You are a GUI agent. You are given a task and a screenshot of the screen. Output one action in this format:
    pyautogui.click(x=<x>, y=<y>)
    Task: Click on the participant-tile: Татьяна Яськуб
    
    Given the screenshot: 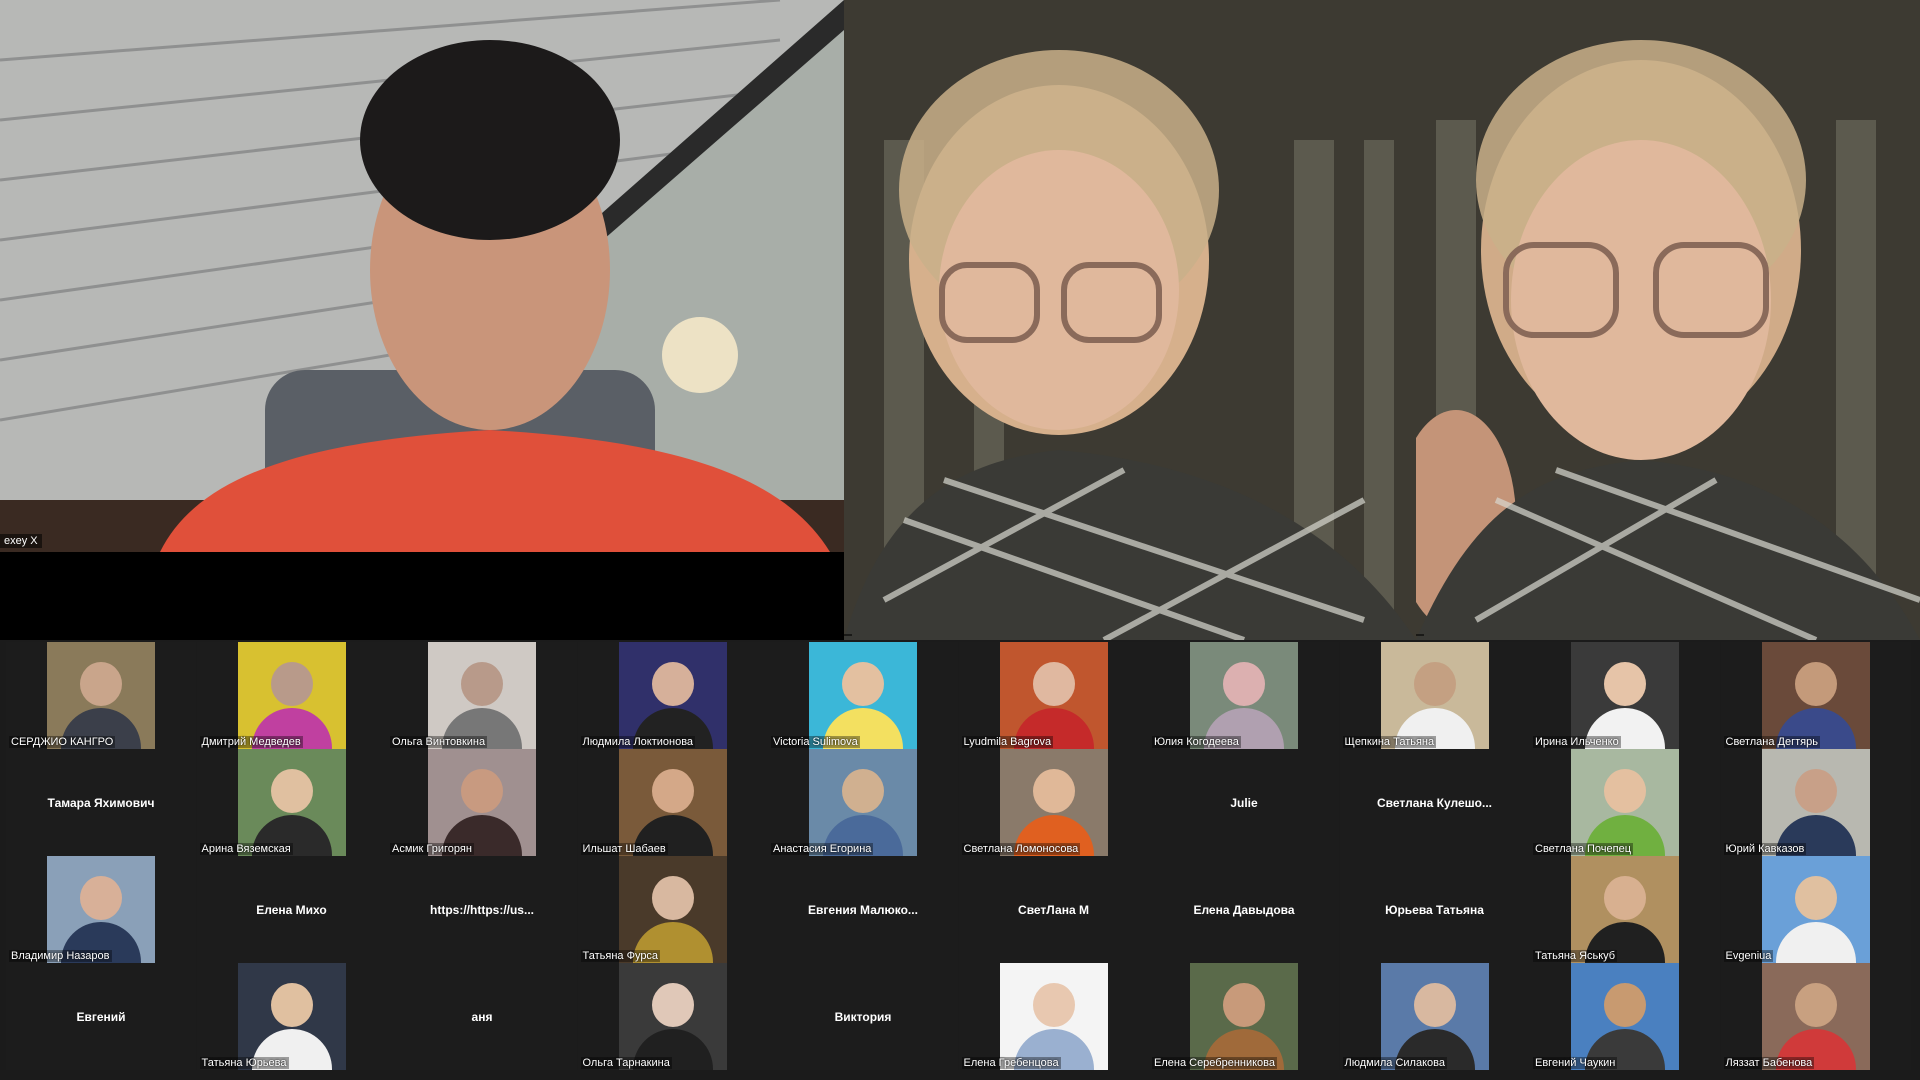 What is the action you would take?
    pyautogui.click(x=1625, y=909)
    